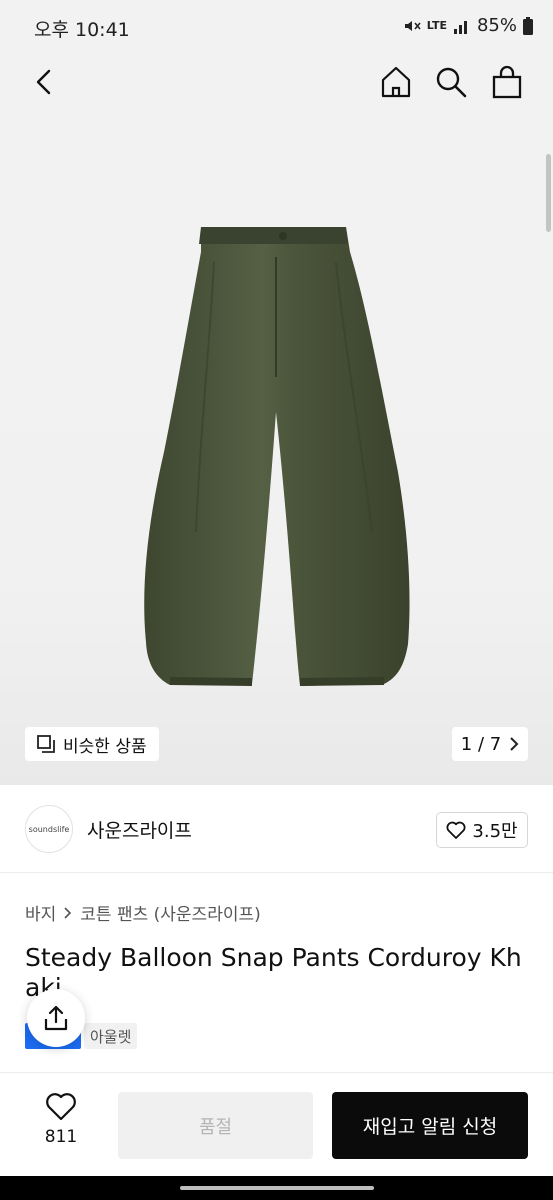 The width and height of the screenshot is (553, 1200). I want to click on status-icons: LTE 85%, so click(468, 25).